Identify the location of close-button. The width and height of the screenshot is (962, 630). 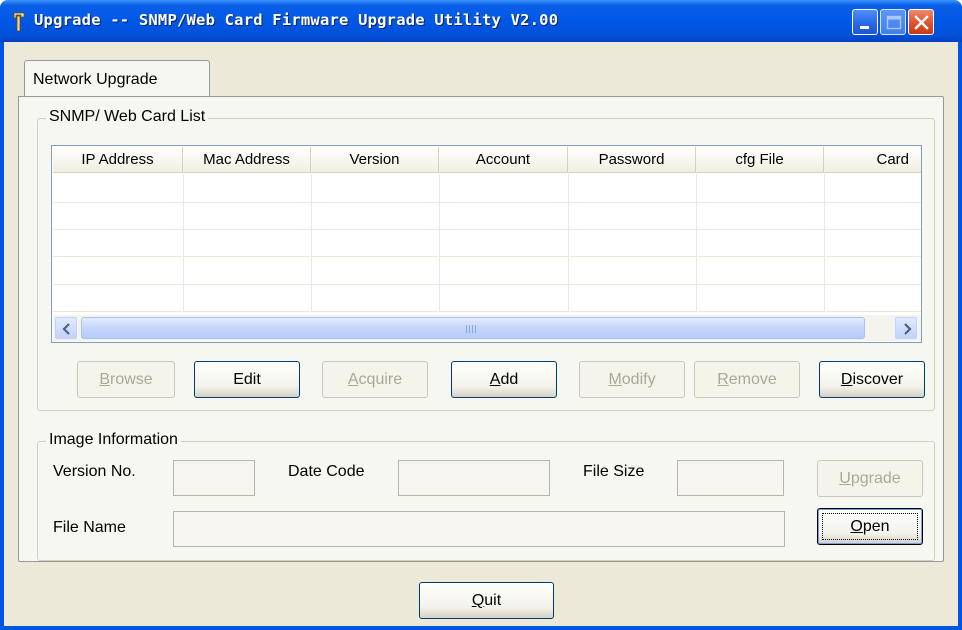
(921, 22).